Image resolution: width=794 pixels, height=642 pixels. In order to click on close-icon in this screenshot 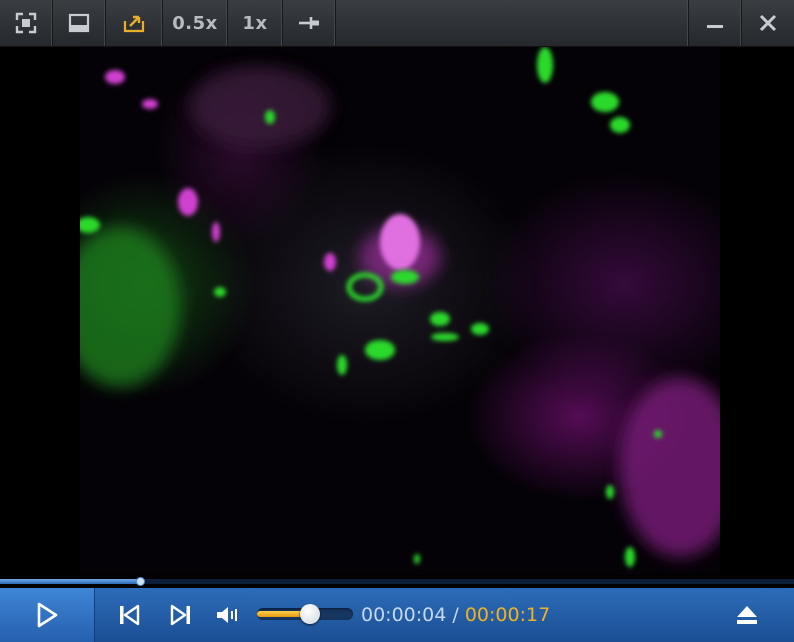, I will do `click(768, 23)`.